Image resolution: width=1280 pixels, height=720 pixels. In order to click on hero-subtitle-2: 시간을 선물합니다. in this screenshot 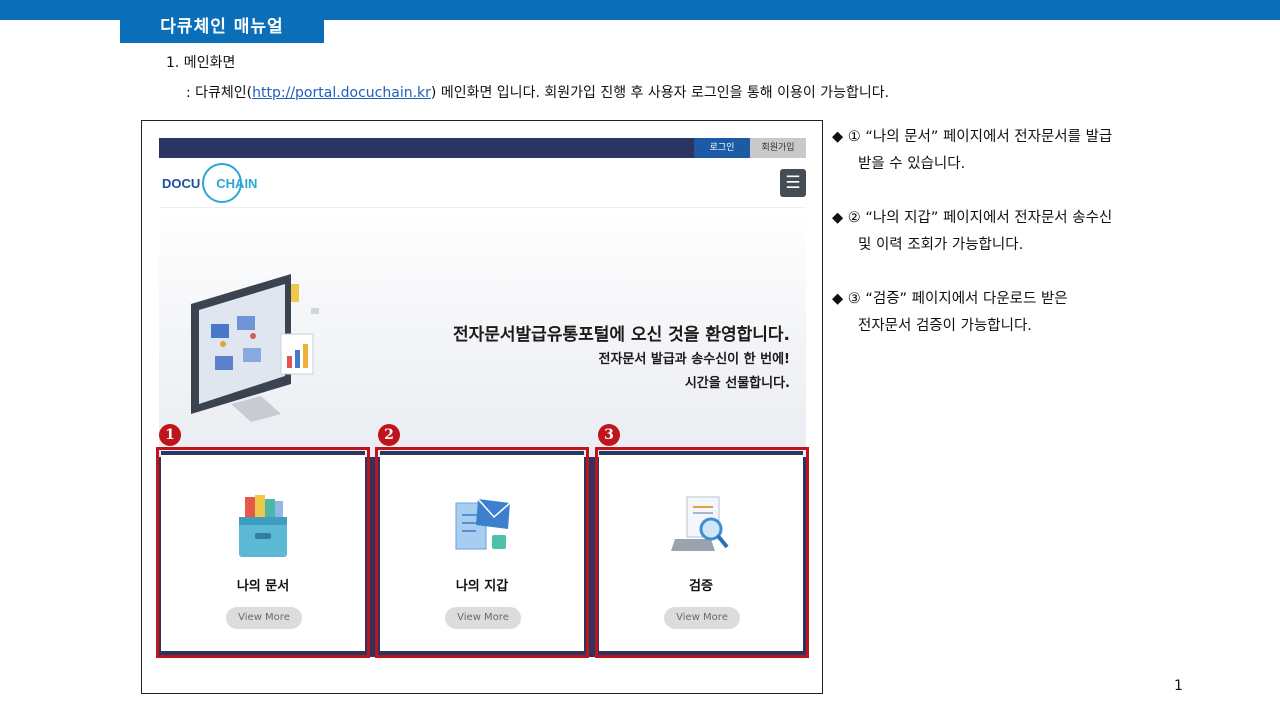, I will do `click(737, 383)`.